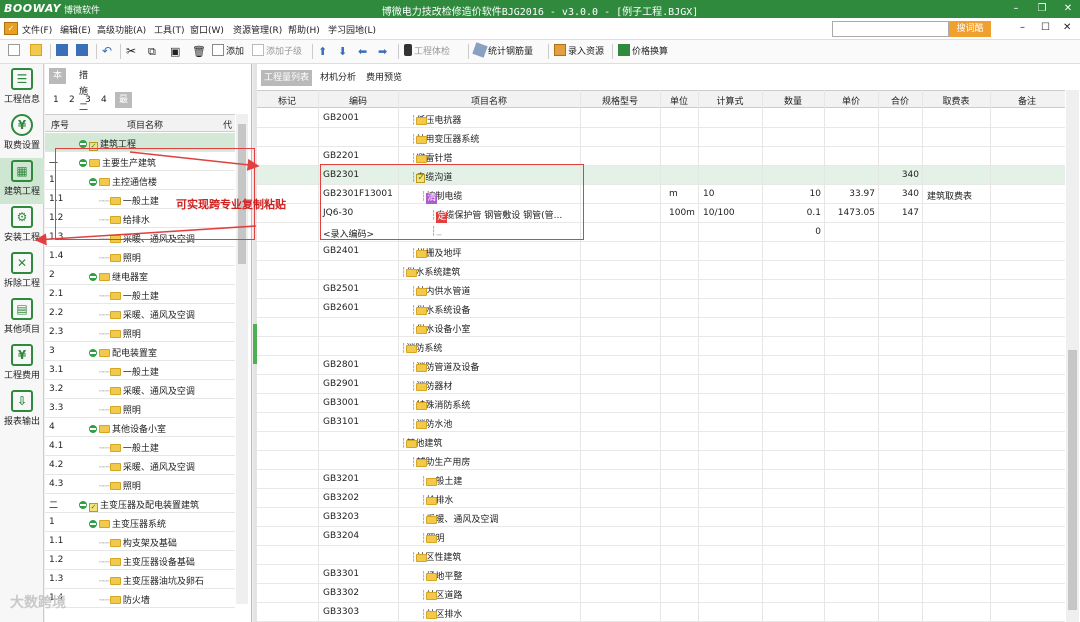 Image resolution: width=1080 pixels, height=622 pixels. Describe the element at coordinates (661, 593) in the screenshot. I see `grid-row: GB3302 ┆┈┈站区道路` at that location.